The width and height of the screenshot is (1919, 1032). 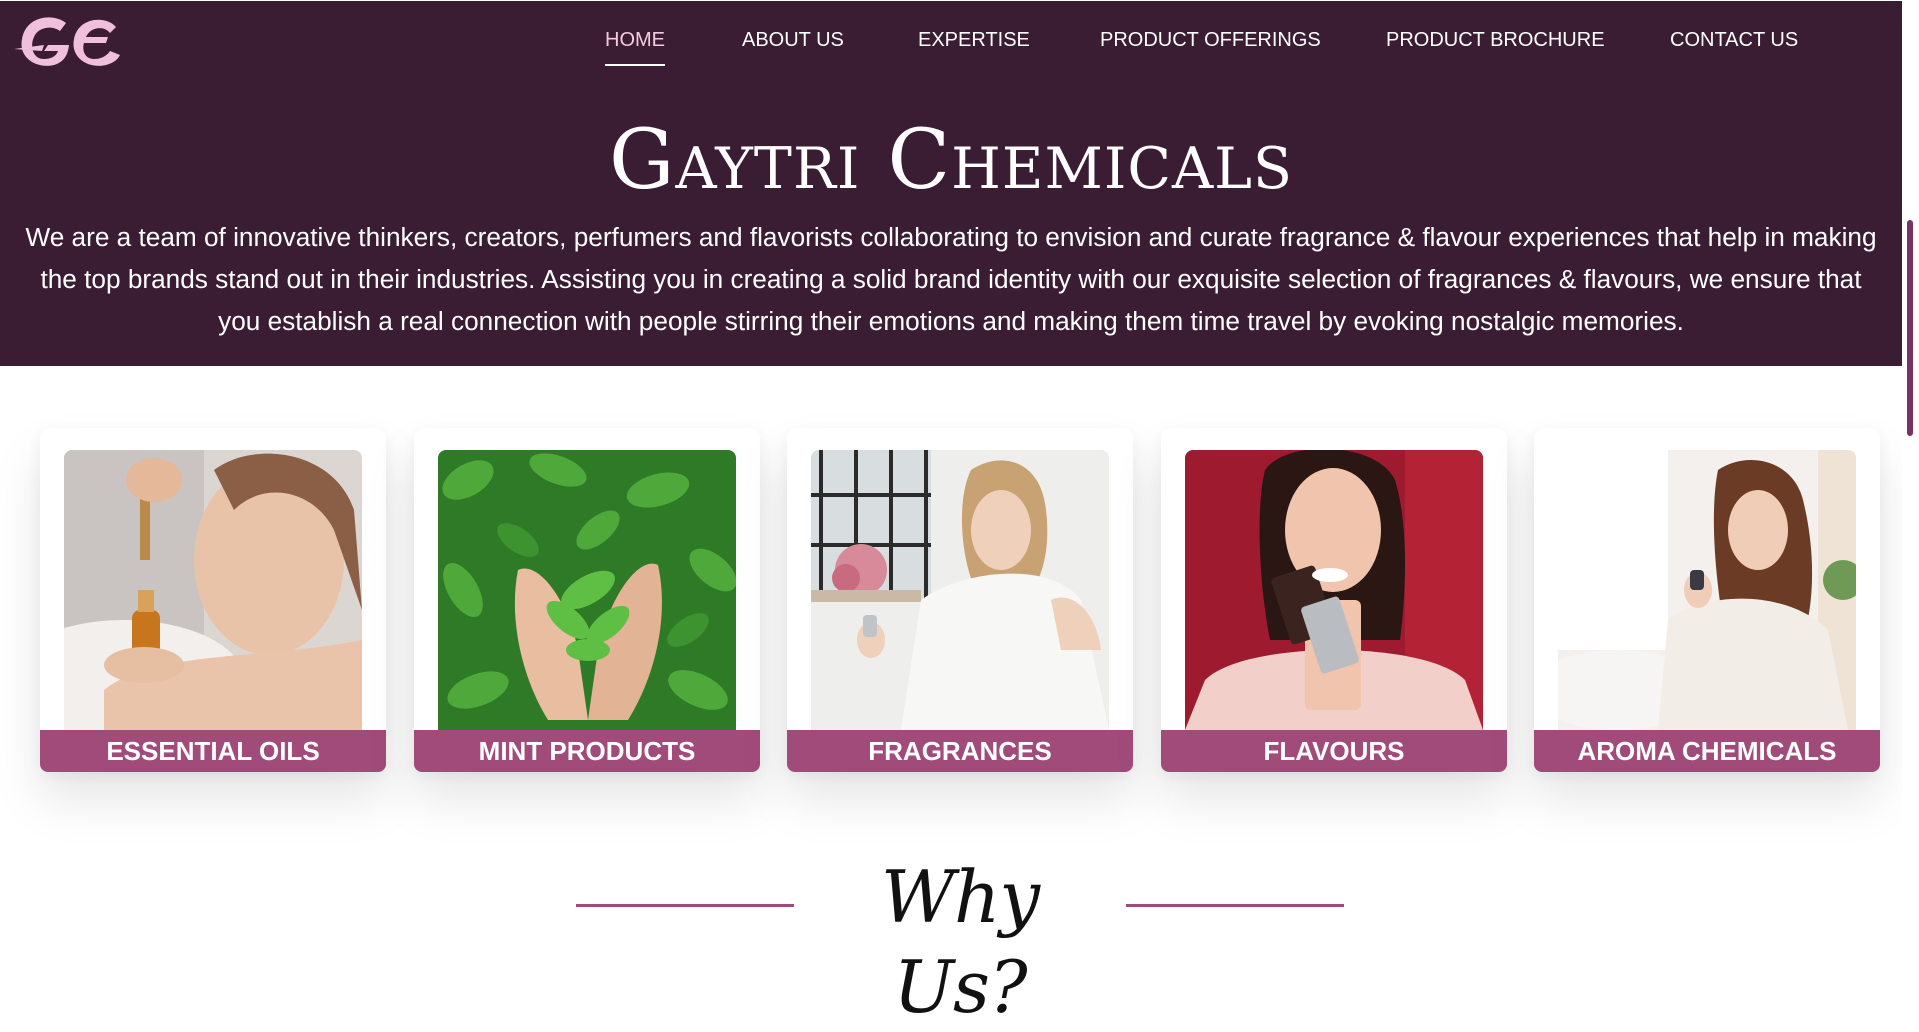 I want to click on category-label: MINT PRODUCTS, so click(x=587, y=751).